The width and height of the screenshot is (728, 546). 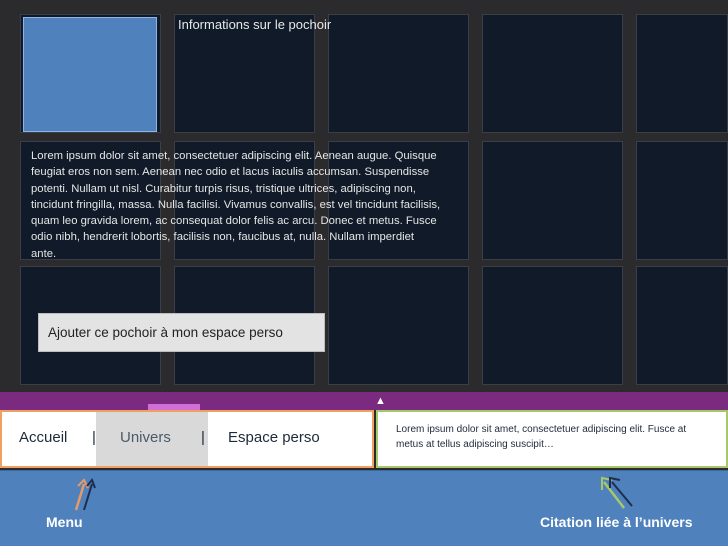 What do you see at coordinates (64, 522) in the screenshot?
I see `menu-annotation-label: Menu` at bounding box center [64, 522].